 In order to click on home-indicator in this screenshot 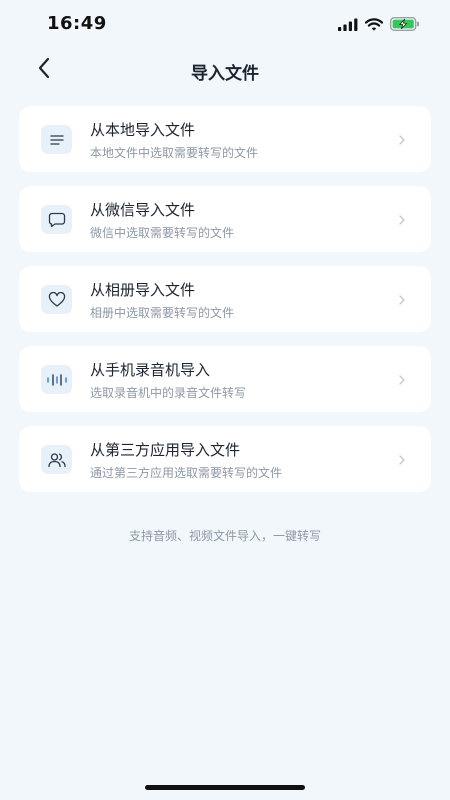, I will do `click(225, 787)`.